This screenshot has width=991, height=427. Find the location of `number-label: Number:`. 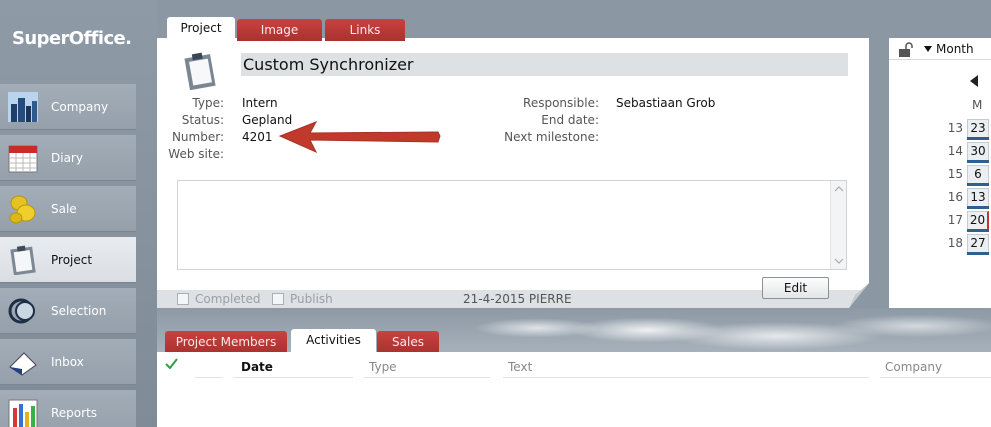

number-label: Number: is located at coordinates (197, 137).